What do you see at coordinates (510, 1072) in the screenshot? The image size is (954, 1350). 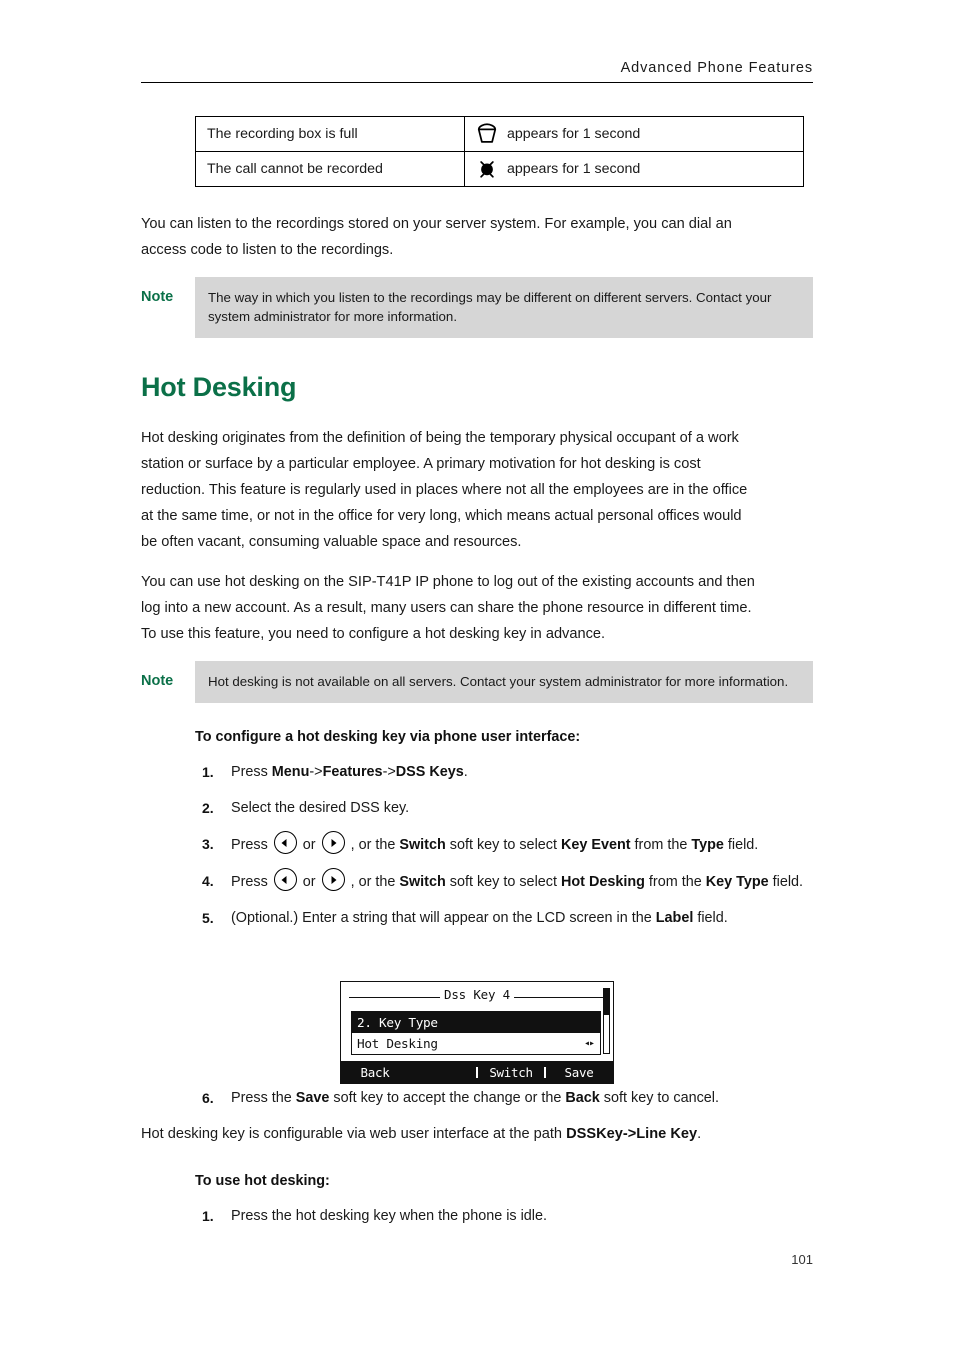 I see `lcd-softkey-switch: Switch` at bounding box center [510, 1072].